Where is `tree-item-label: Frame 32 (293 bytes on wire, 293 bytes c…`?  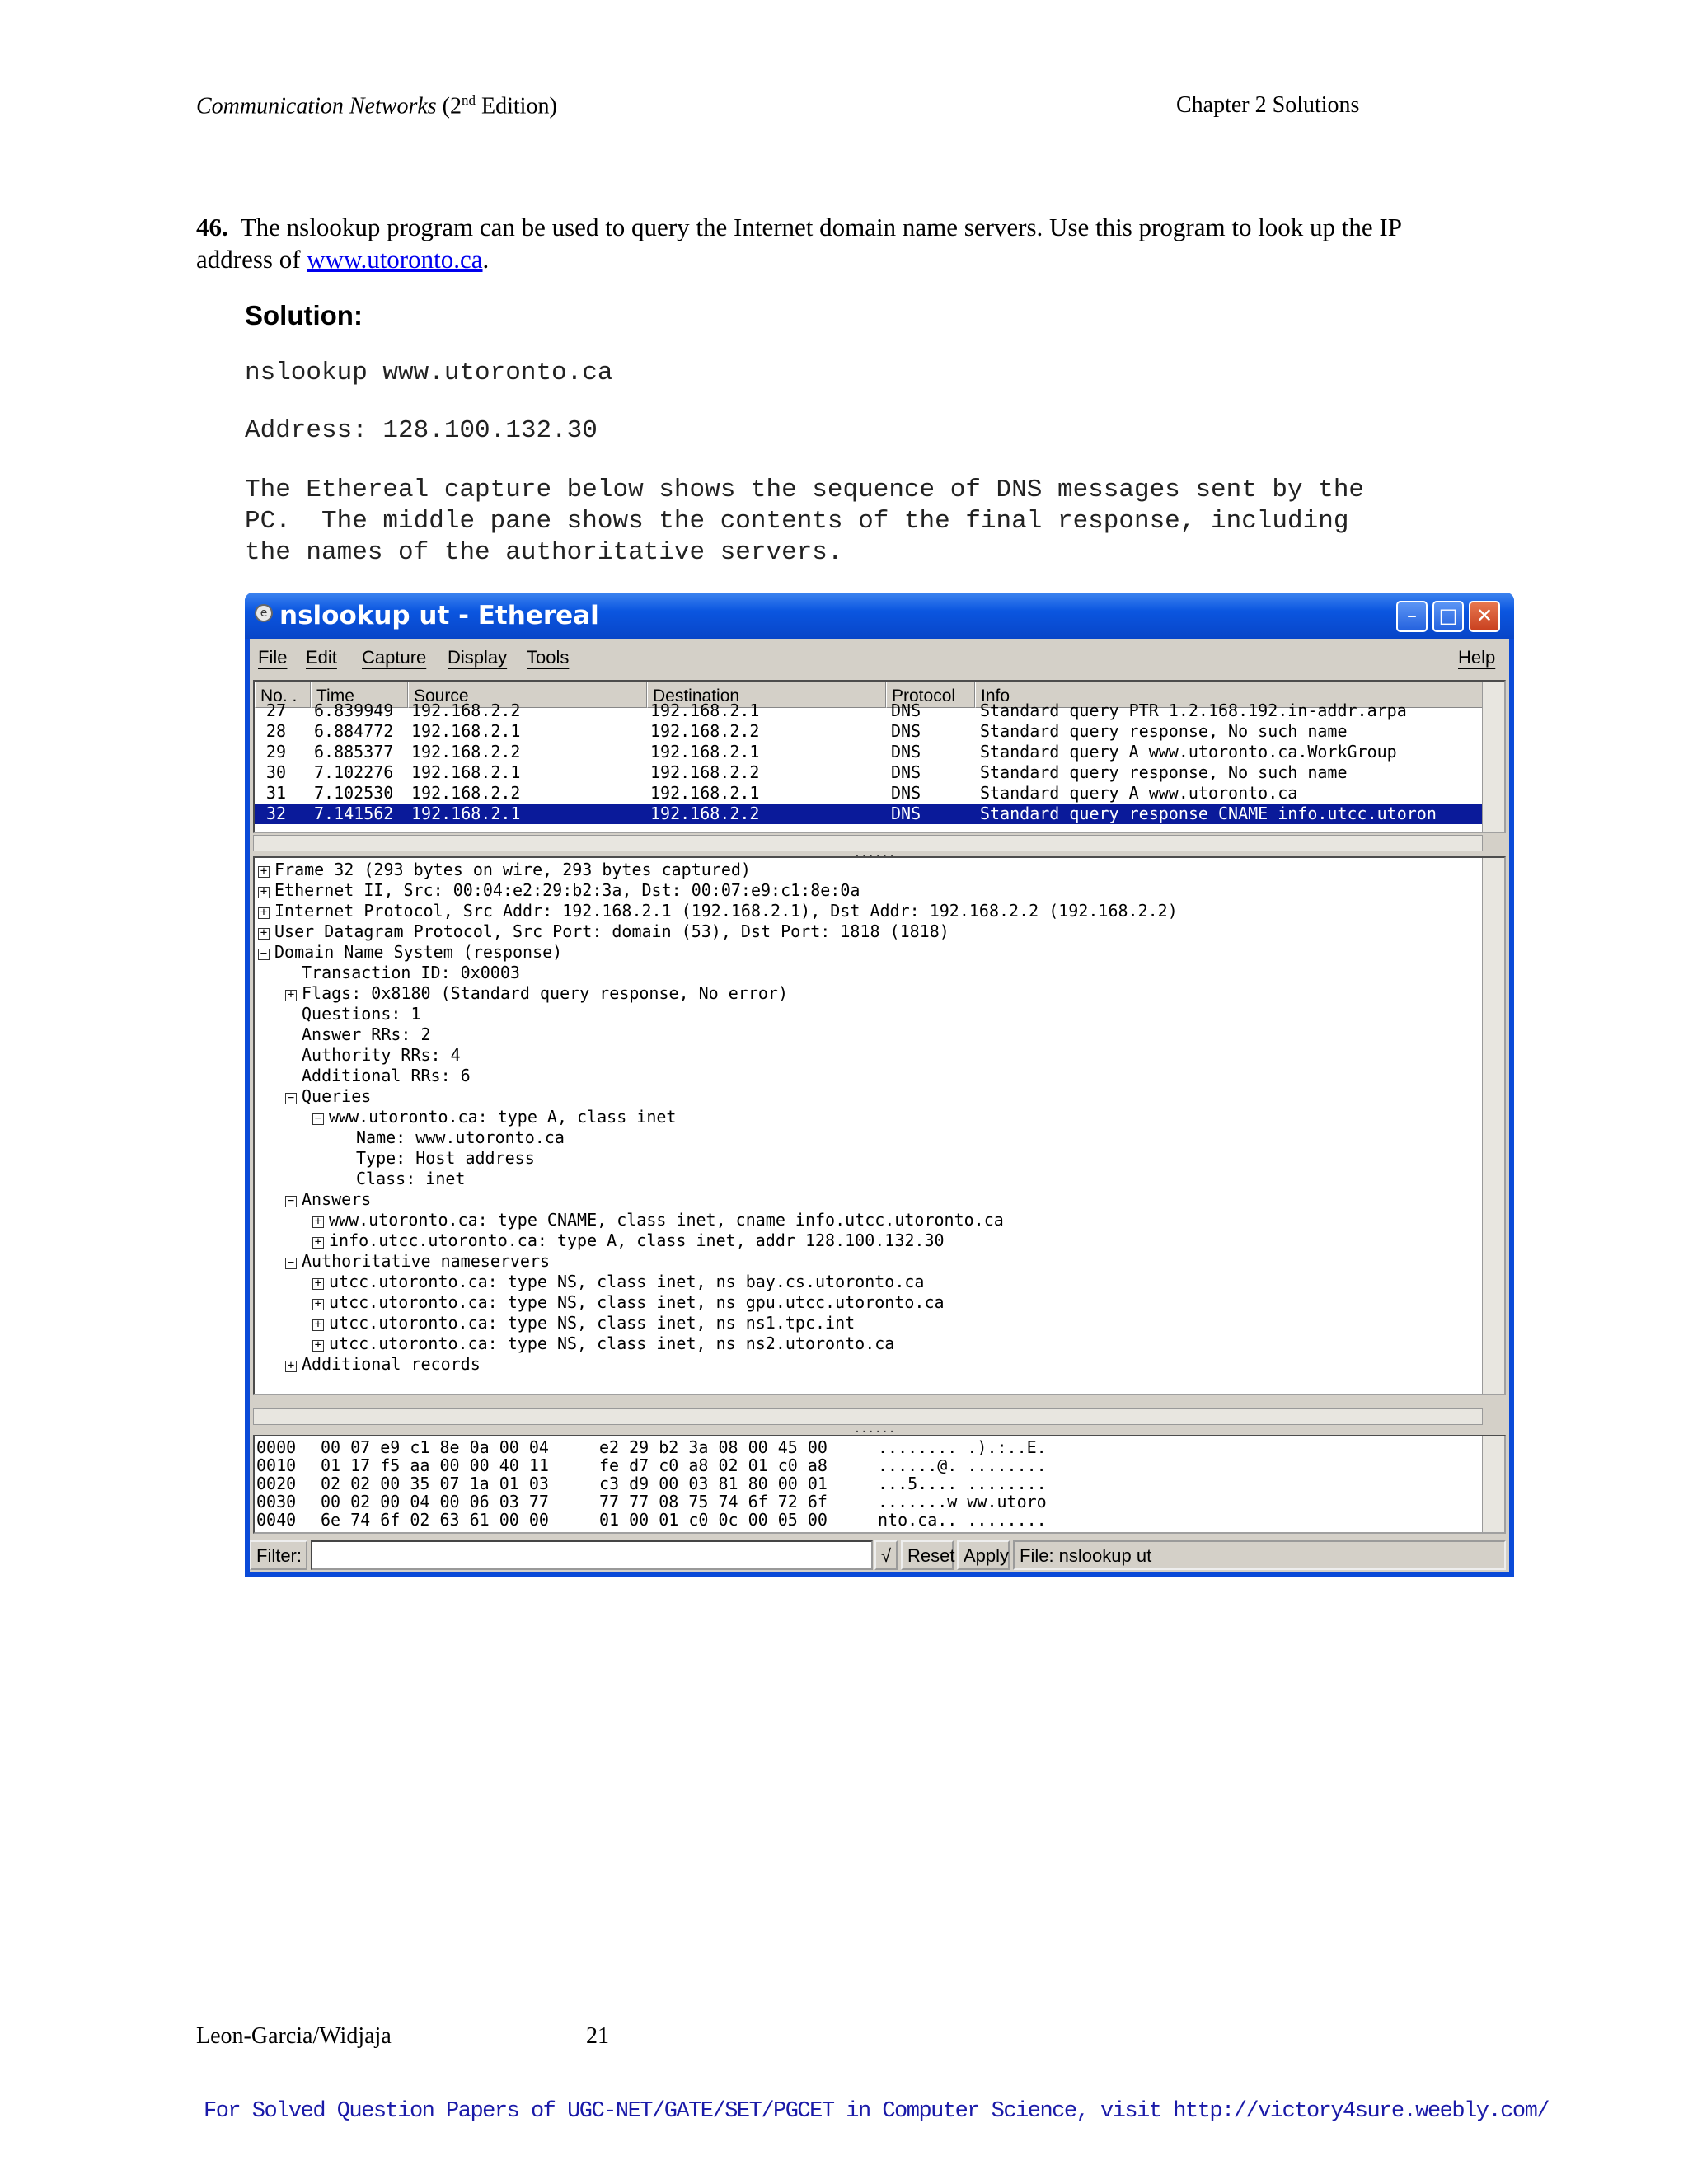
tree-item-label: Frame 32 (293 bytes on wire, 293 bytes c… is located at coordinates (512, 869).